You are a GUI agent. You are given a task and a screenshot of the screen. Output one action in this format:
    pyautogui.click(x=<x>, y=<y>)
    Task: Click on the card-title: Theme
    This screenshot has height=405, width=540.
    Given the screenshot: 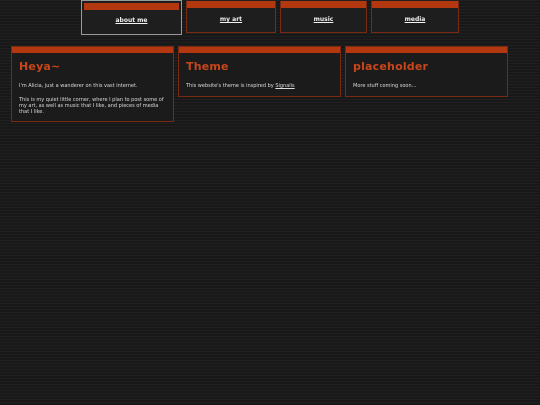 What is the action you would take?
    pyautogui.click(x=207, y=66)
    